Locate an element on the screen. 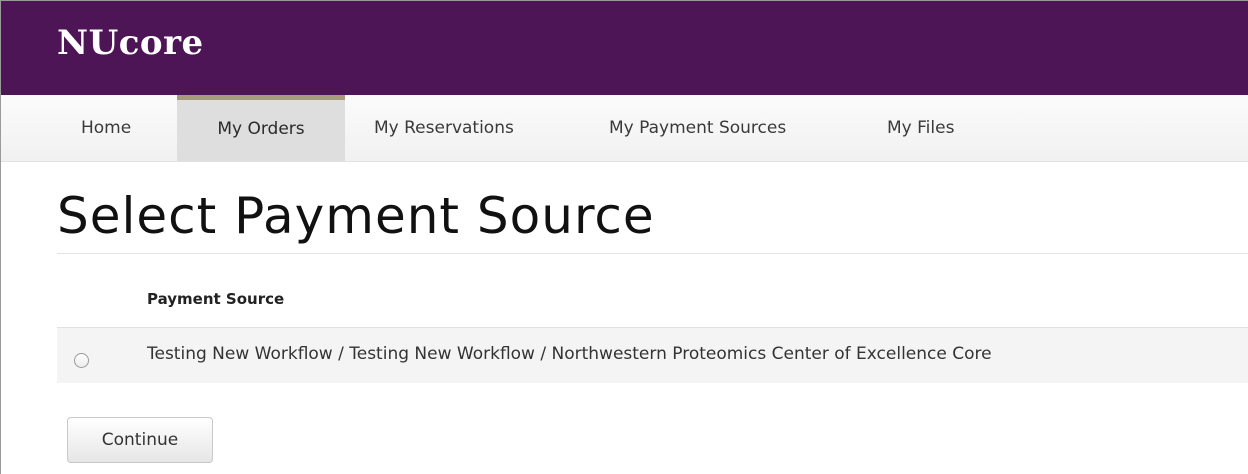  nav-item-my-payment-sources: My Payment Sources is located at coordinates (697, 128).